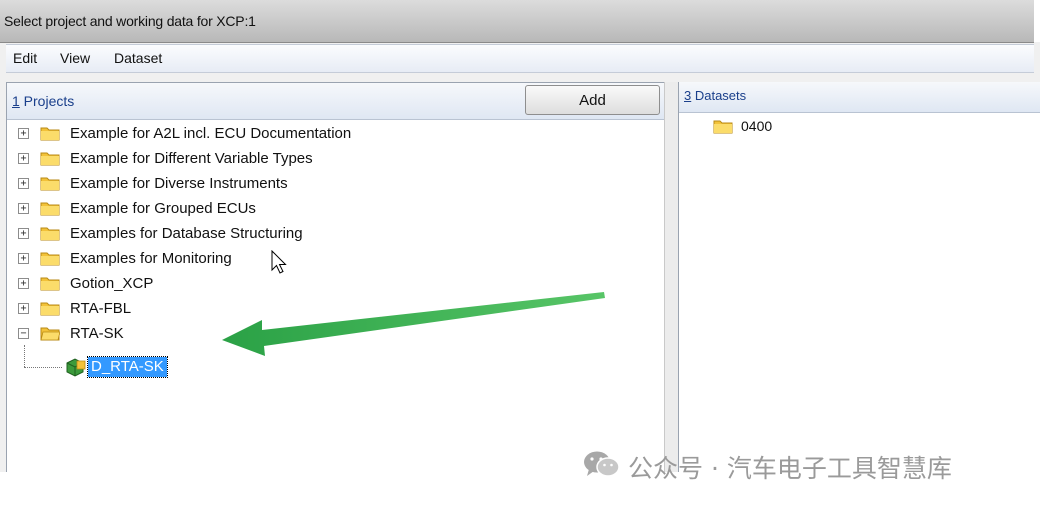 Image resolution: width=1040 pixels, height=505 pixels. What do you see at coordinates (315, 184) in the screenshot?
I see `tree-item-project: + Example for Diverse Instruments` at bounding box center [315, 184].